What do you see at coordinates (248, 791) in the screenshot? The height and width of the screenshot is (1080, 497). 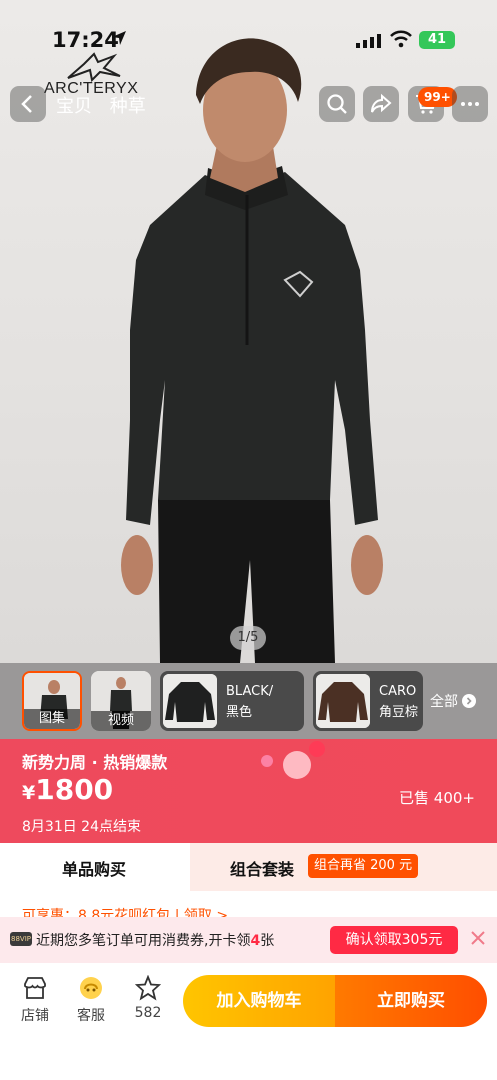 I see `promo-banner: 新势力周 · 热销爆款 ¥1800 已售 400+ 8月31日 24点结束` at bounding box center [248, 791].